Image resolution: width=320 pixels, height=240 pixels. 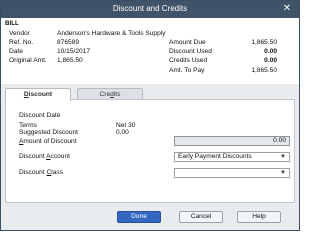 What do you see at coordinates (187, 70) in the screenshot?
I see `amt-to-pay-label: Amt. To Pay` at bounding box center [187, 70].